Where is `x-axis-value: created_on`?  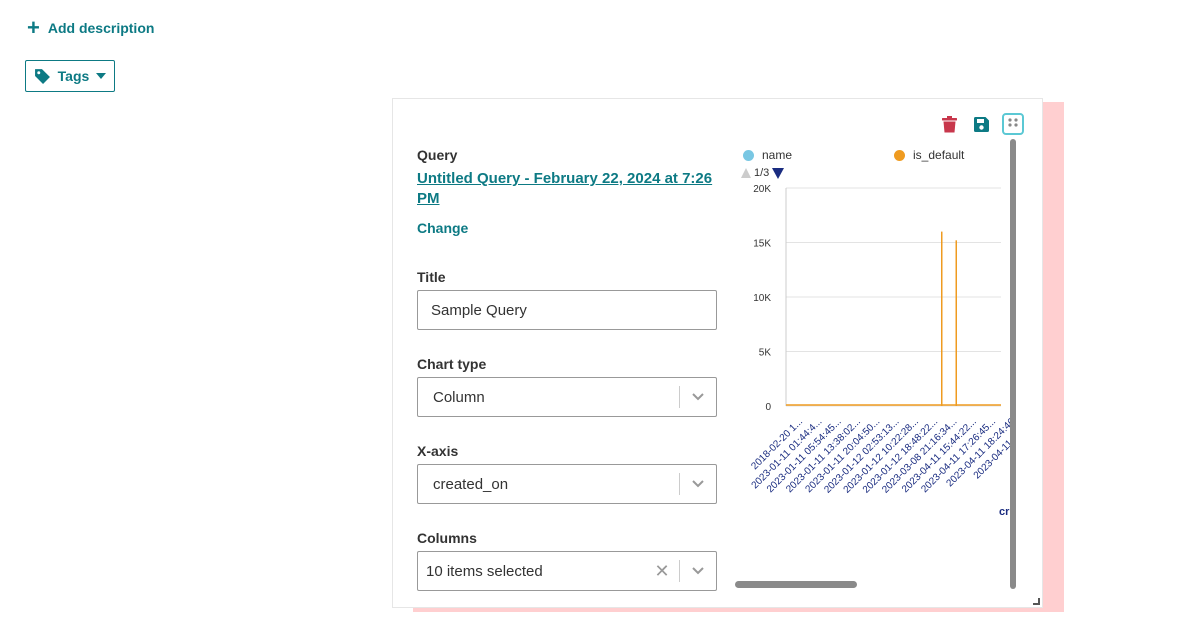
x-axis-value: created_on is located at coordinates (471, 484).